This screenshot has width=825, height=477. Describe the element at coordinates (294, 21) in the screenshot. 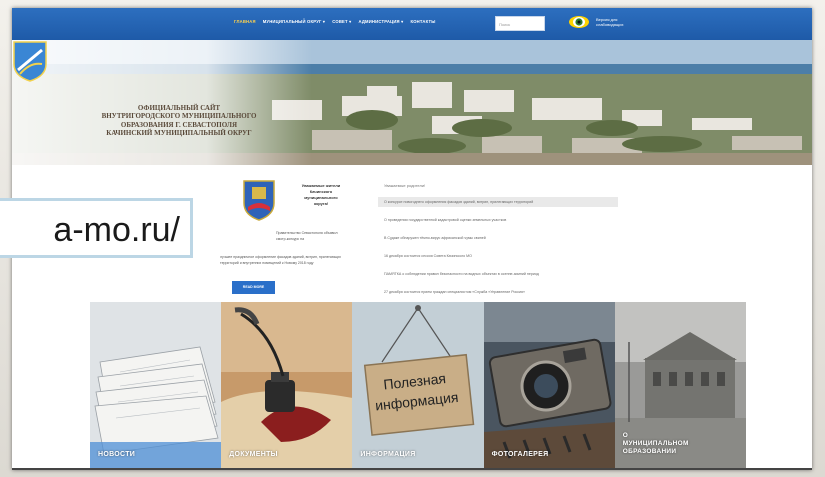

I see `nav-item-municipal-district: МУНИЦИПАЛЬНЫЙ ОКРУГ ▾` at that location.